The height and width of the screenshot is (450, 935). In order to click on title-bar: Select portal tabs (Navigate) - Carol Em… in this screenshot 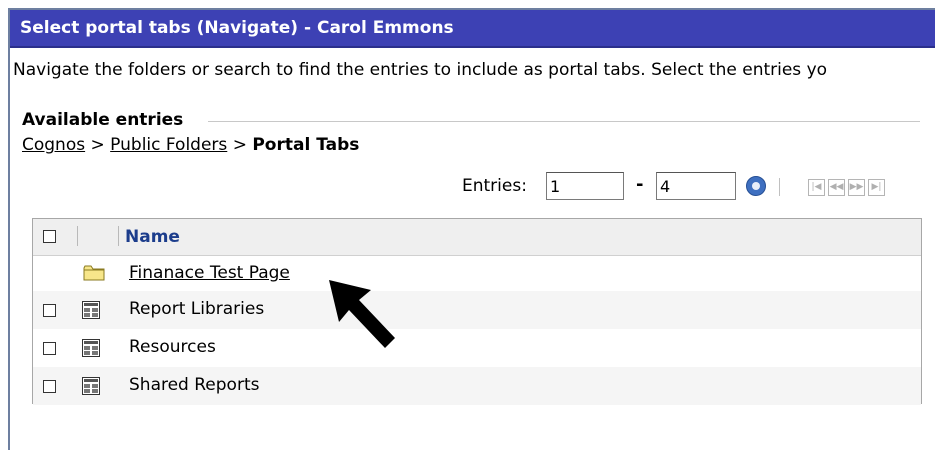, I will do `click(472, 29)`.